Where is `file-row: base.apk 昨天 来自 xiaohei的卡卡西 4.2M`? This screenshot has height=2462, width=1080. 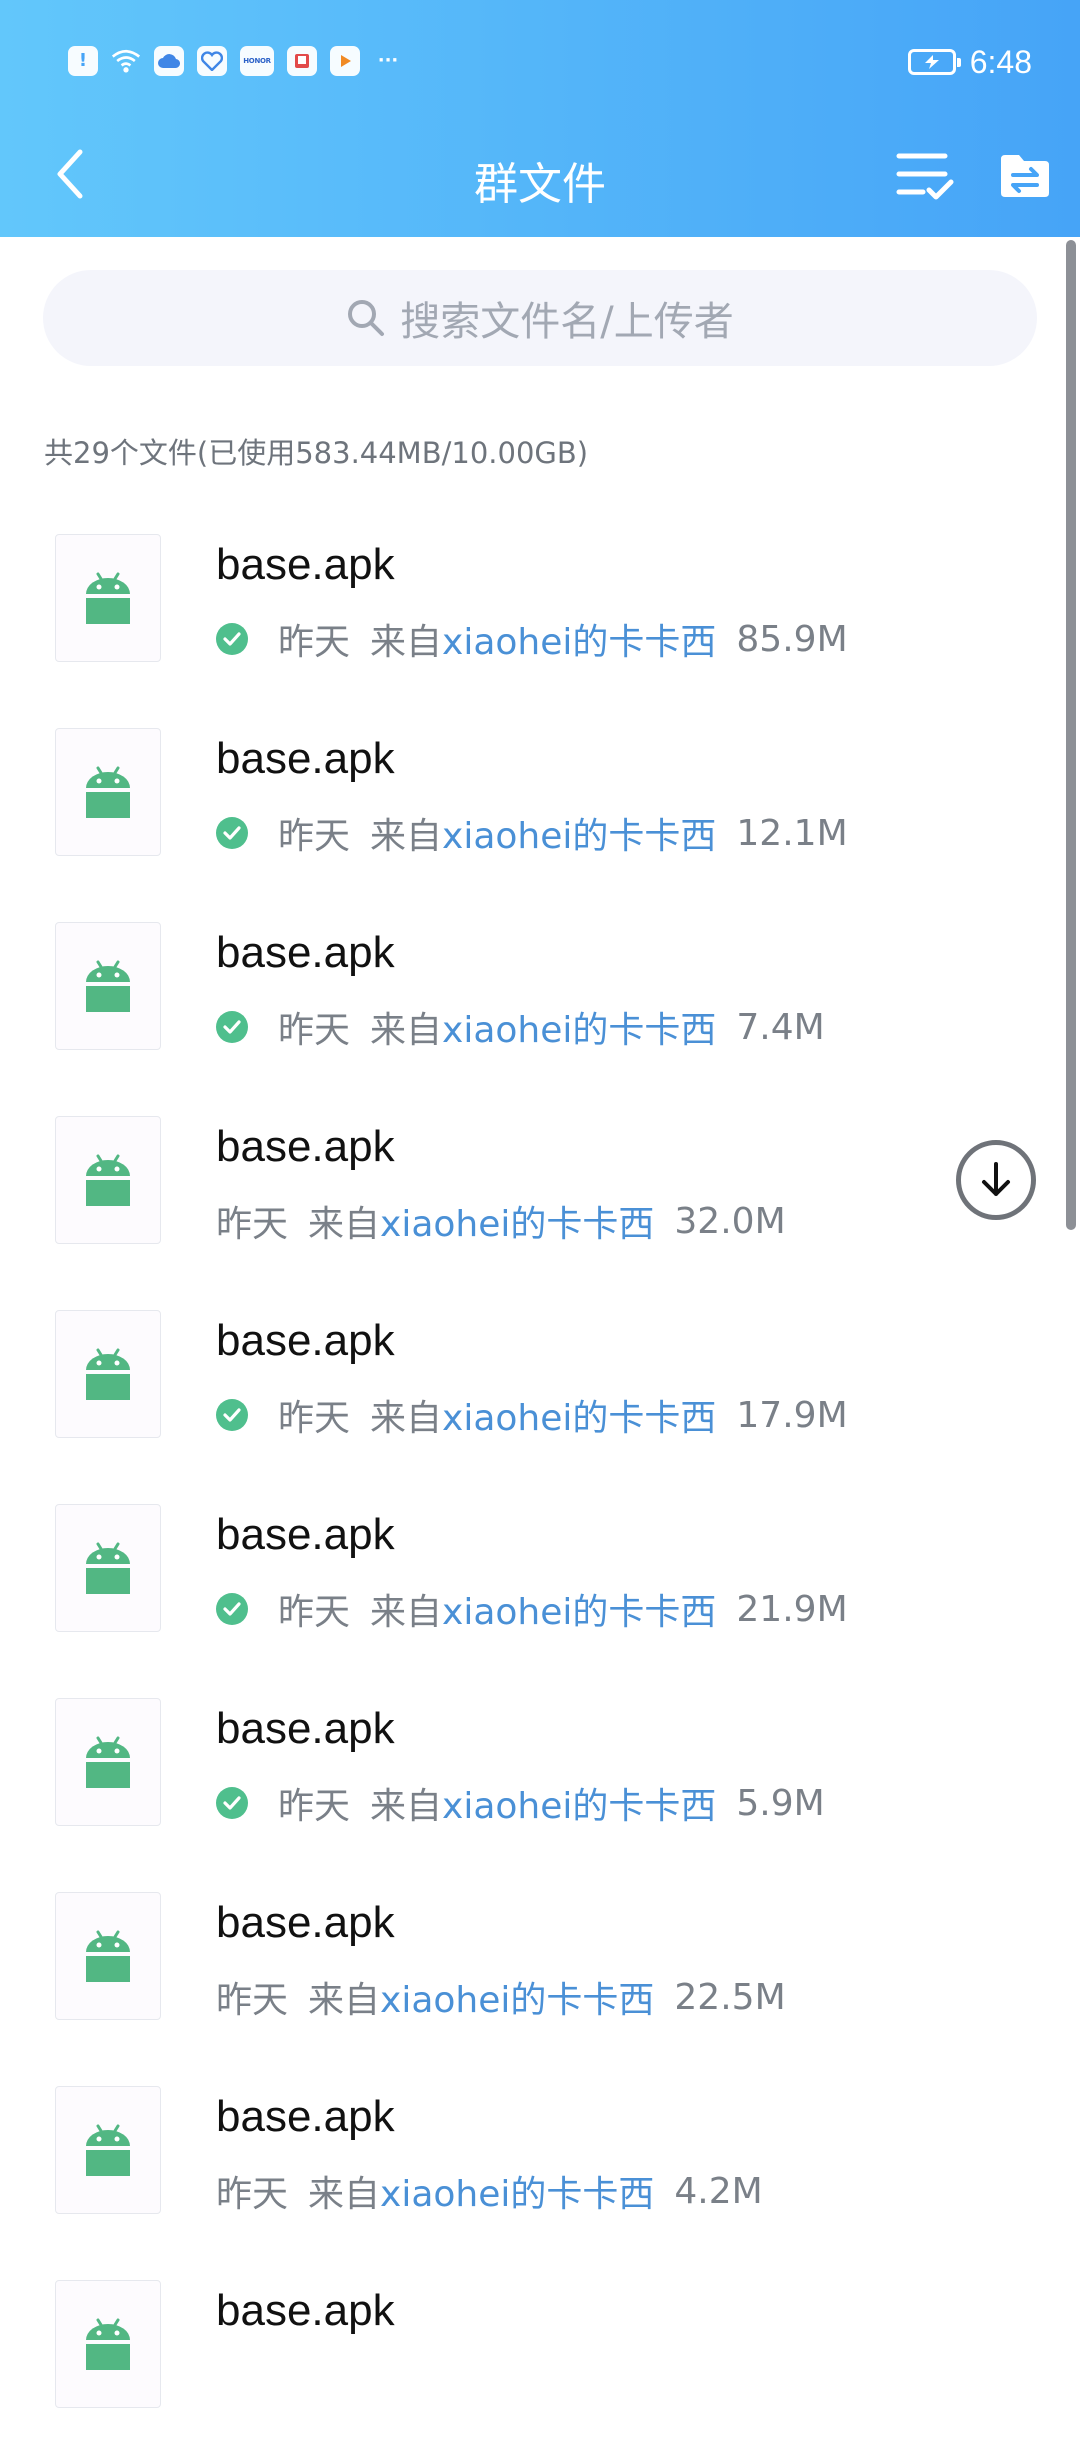 file-row: base.apk 昨天 来自 xiaohei的卡卡西 4.2M is located at coordinates (540, 2171).